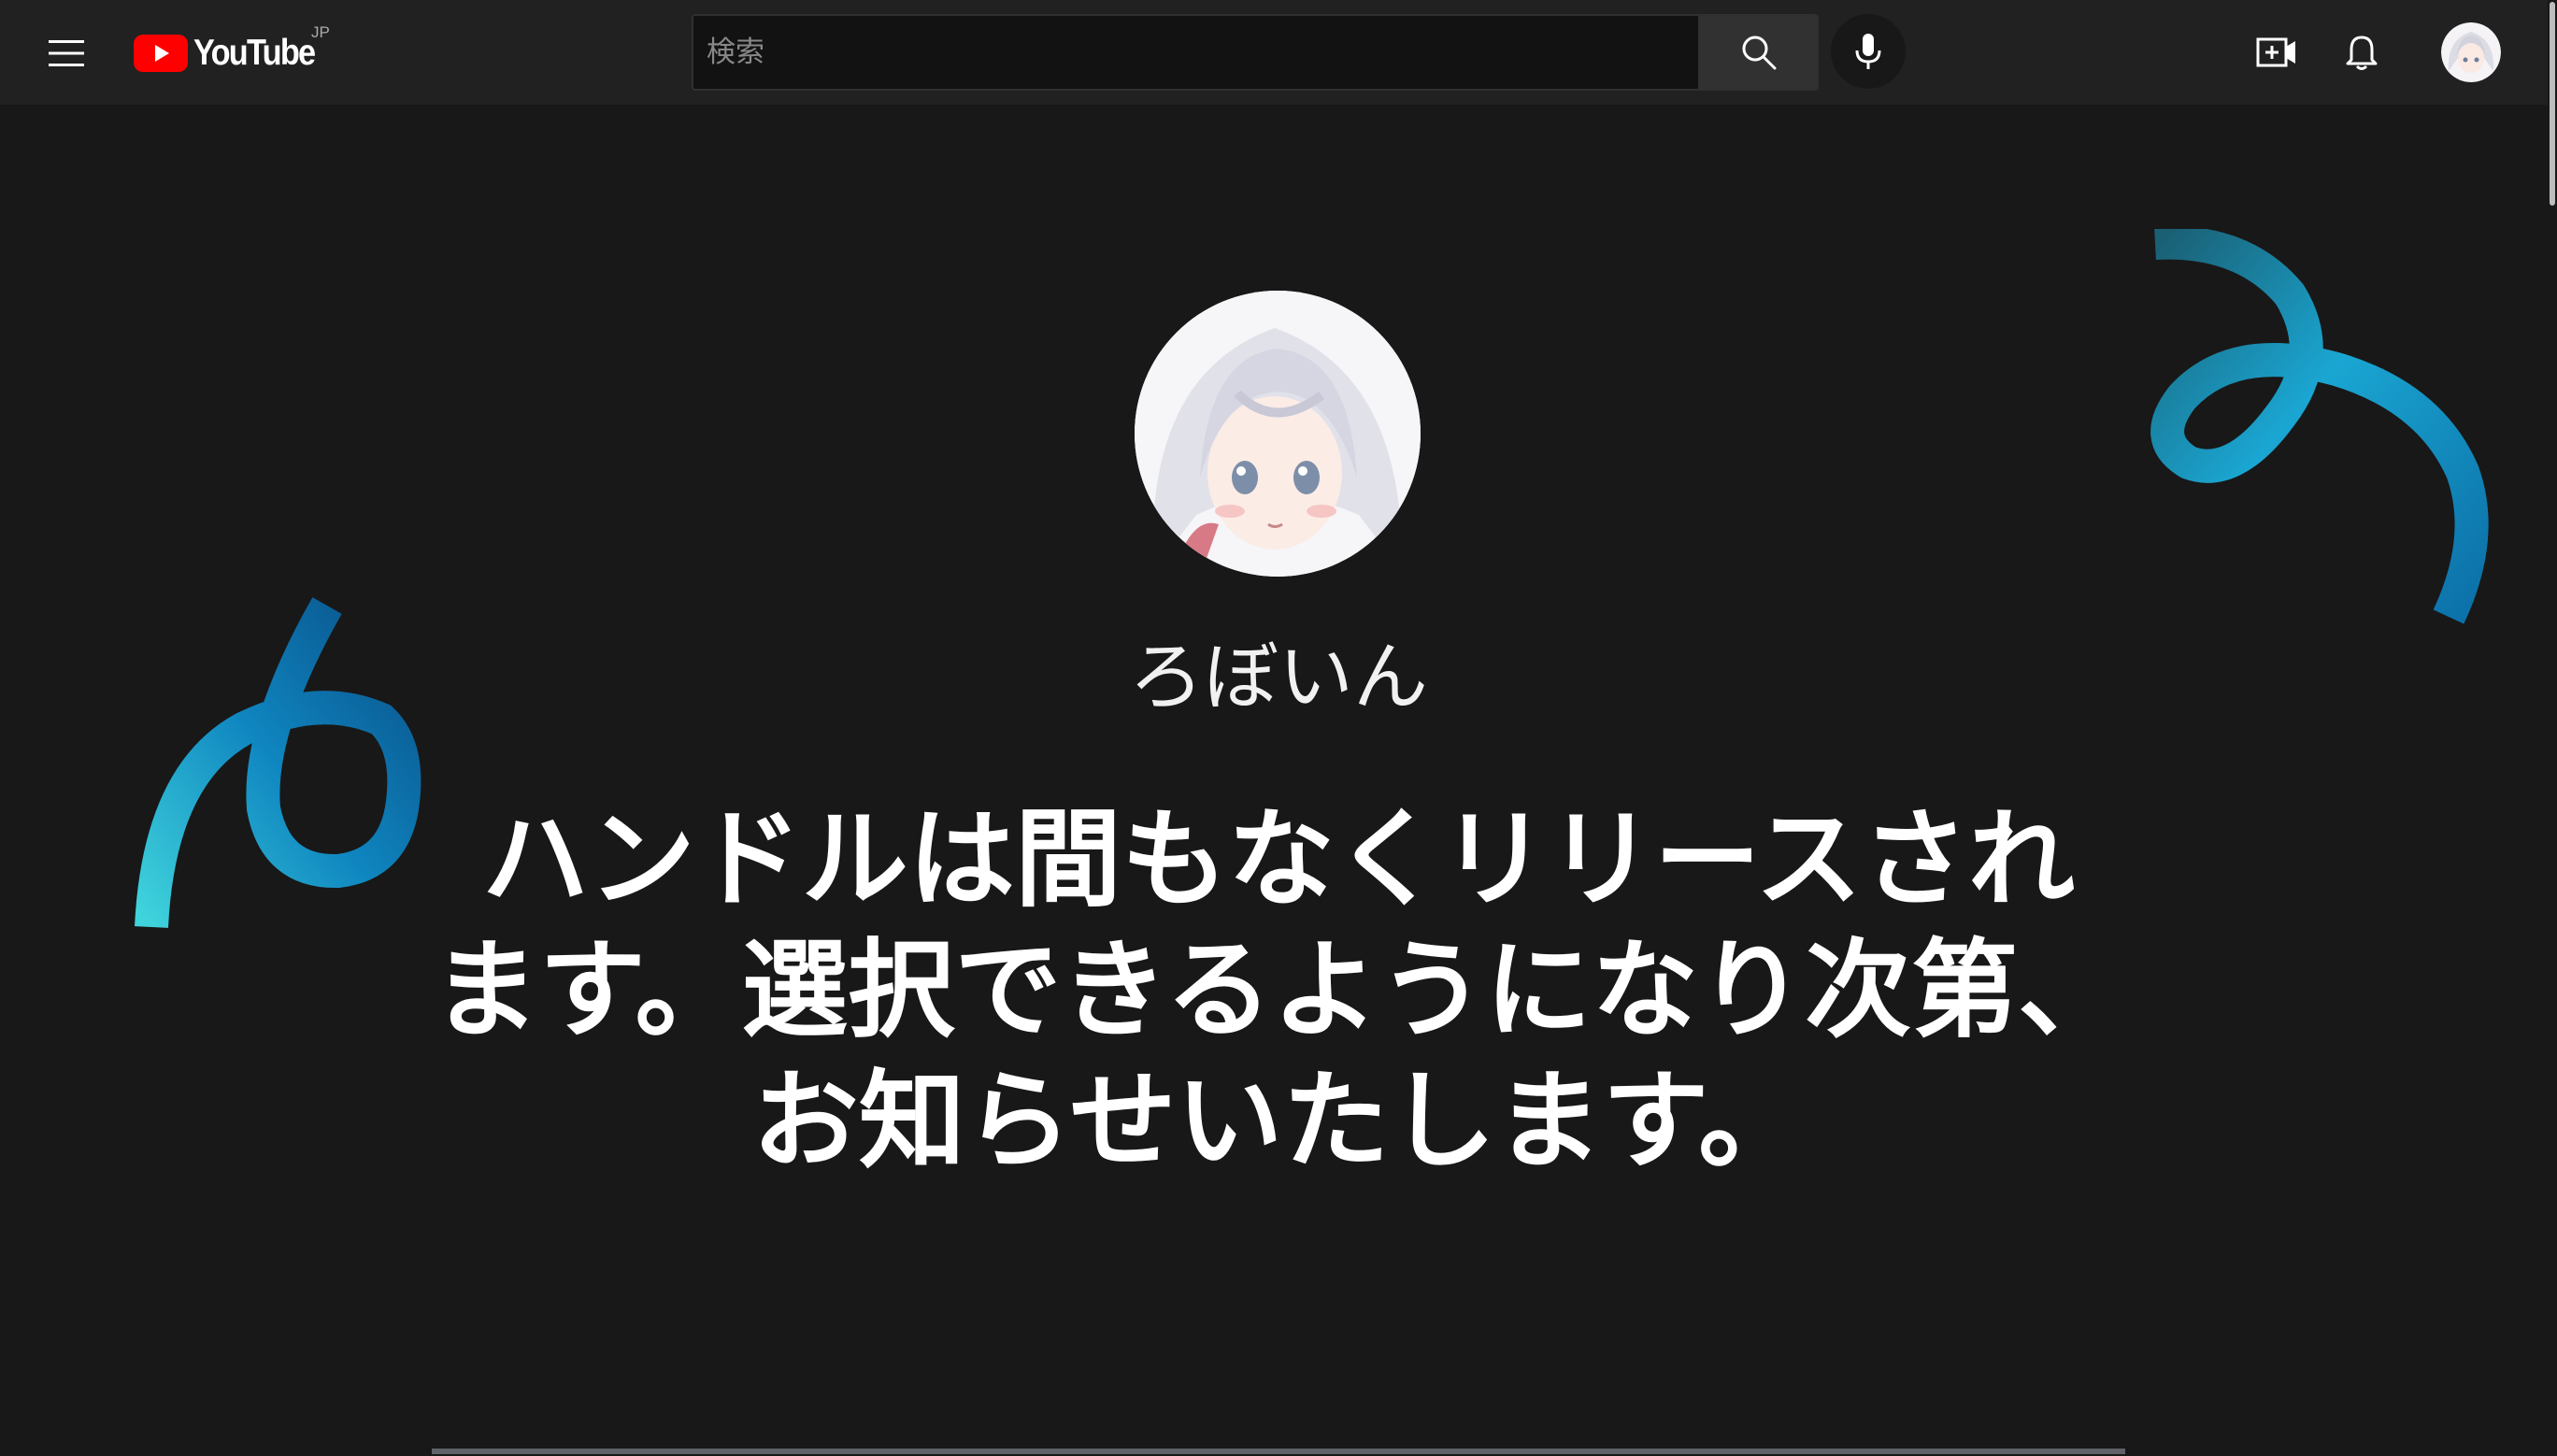 This screenshot has width=2557, height=1456. Describe the element at coordinates (255, 53) in the screenshot. I see `logo-text: YouTube` at that location.